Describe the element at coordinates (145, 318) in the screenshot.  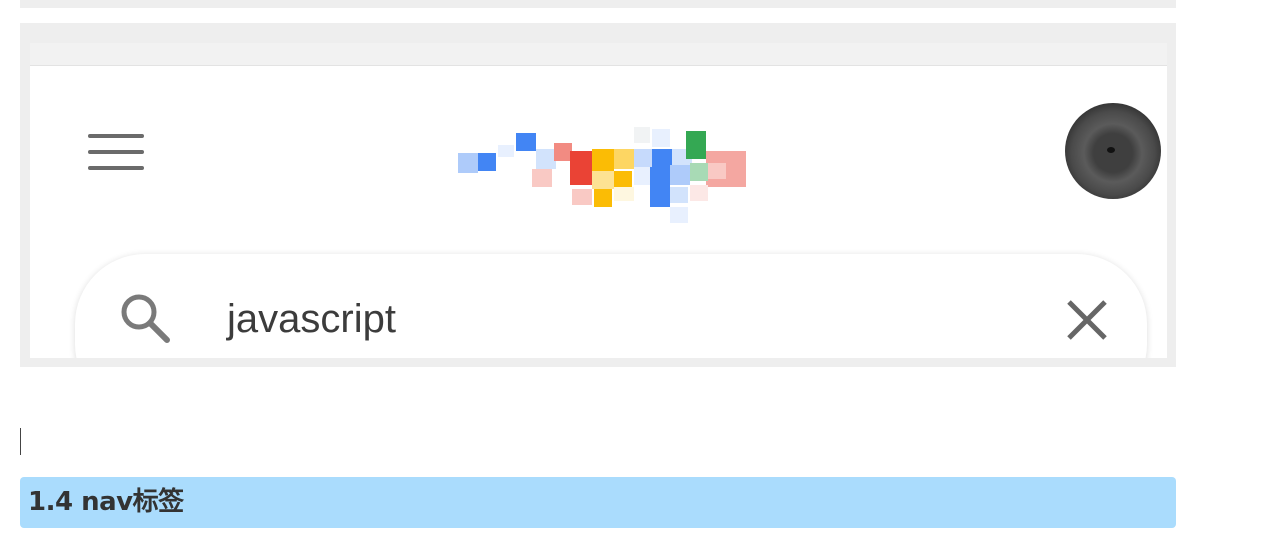
I see `search-icon` at that location.